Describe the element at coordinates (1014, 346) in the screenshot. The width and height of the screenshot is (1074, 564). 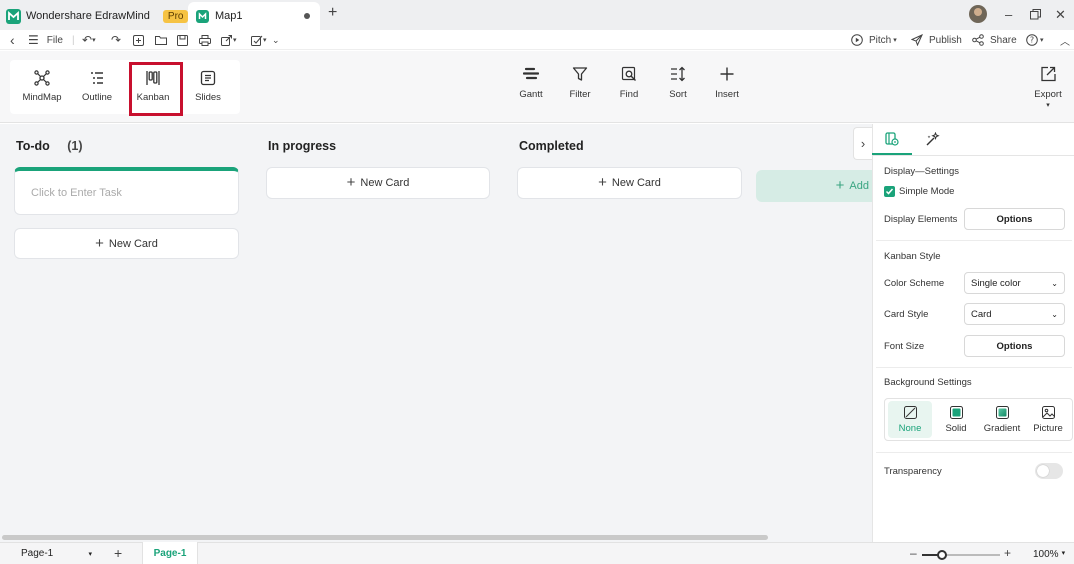
I see `font-size-options-button: Options` at that location.